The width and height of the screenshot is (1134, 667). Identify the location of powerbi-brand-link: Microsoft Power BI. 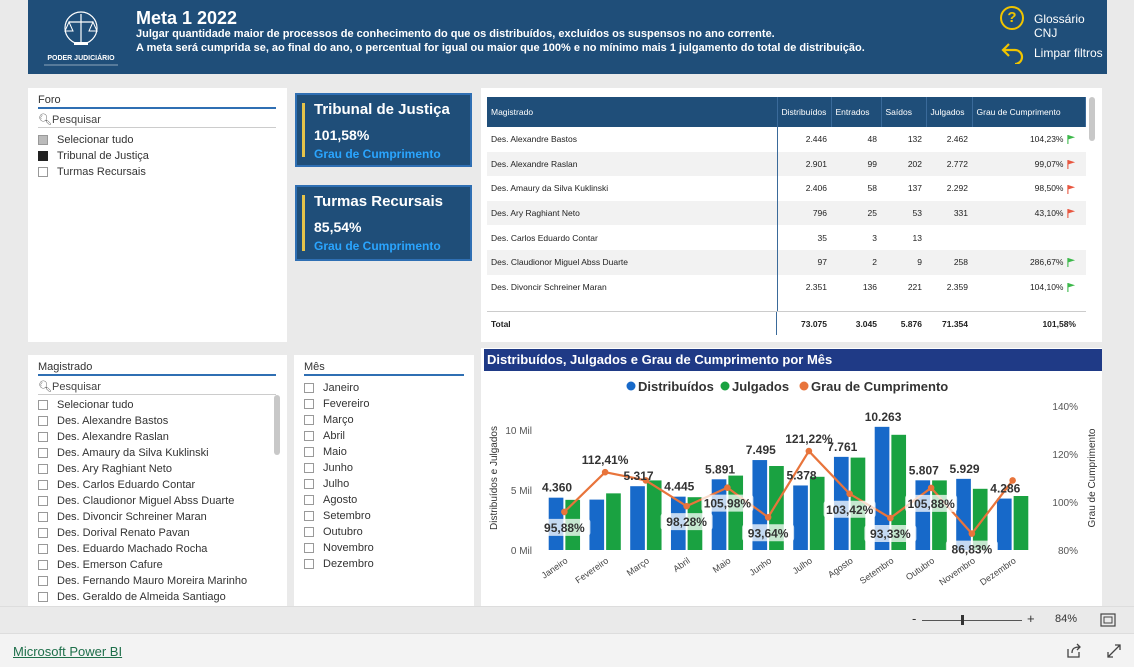
(67, 651).